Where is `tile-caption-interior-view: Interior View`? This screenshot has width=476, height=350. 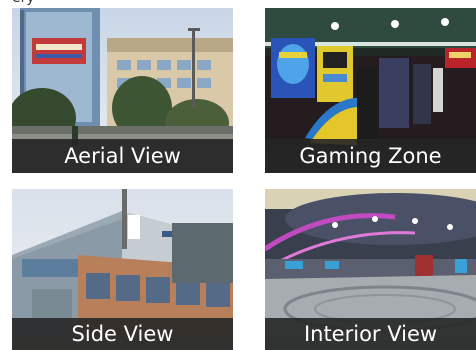 tile-caption-interior-view: Interior View is located at coordinates (370, 334).